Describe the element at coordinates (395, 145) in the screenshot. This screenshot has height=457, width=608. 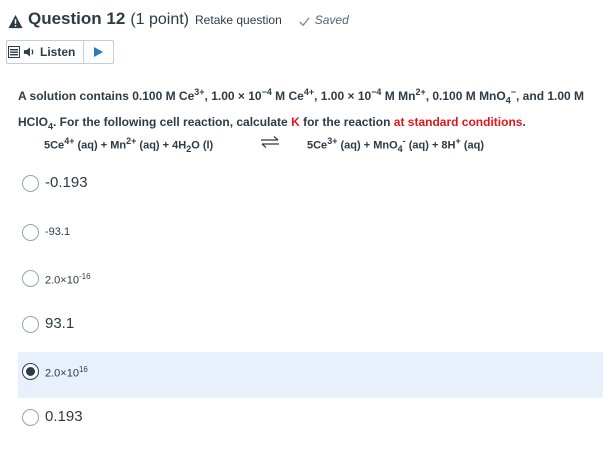
I see `reaction-products: 5Ce3+ (aq) + MnO4- (aq) + 8H+ (aq)` at that location.